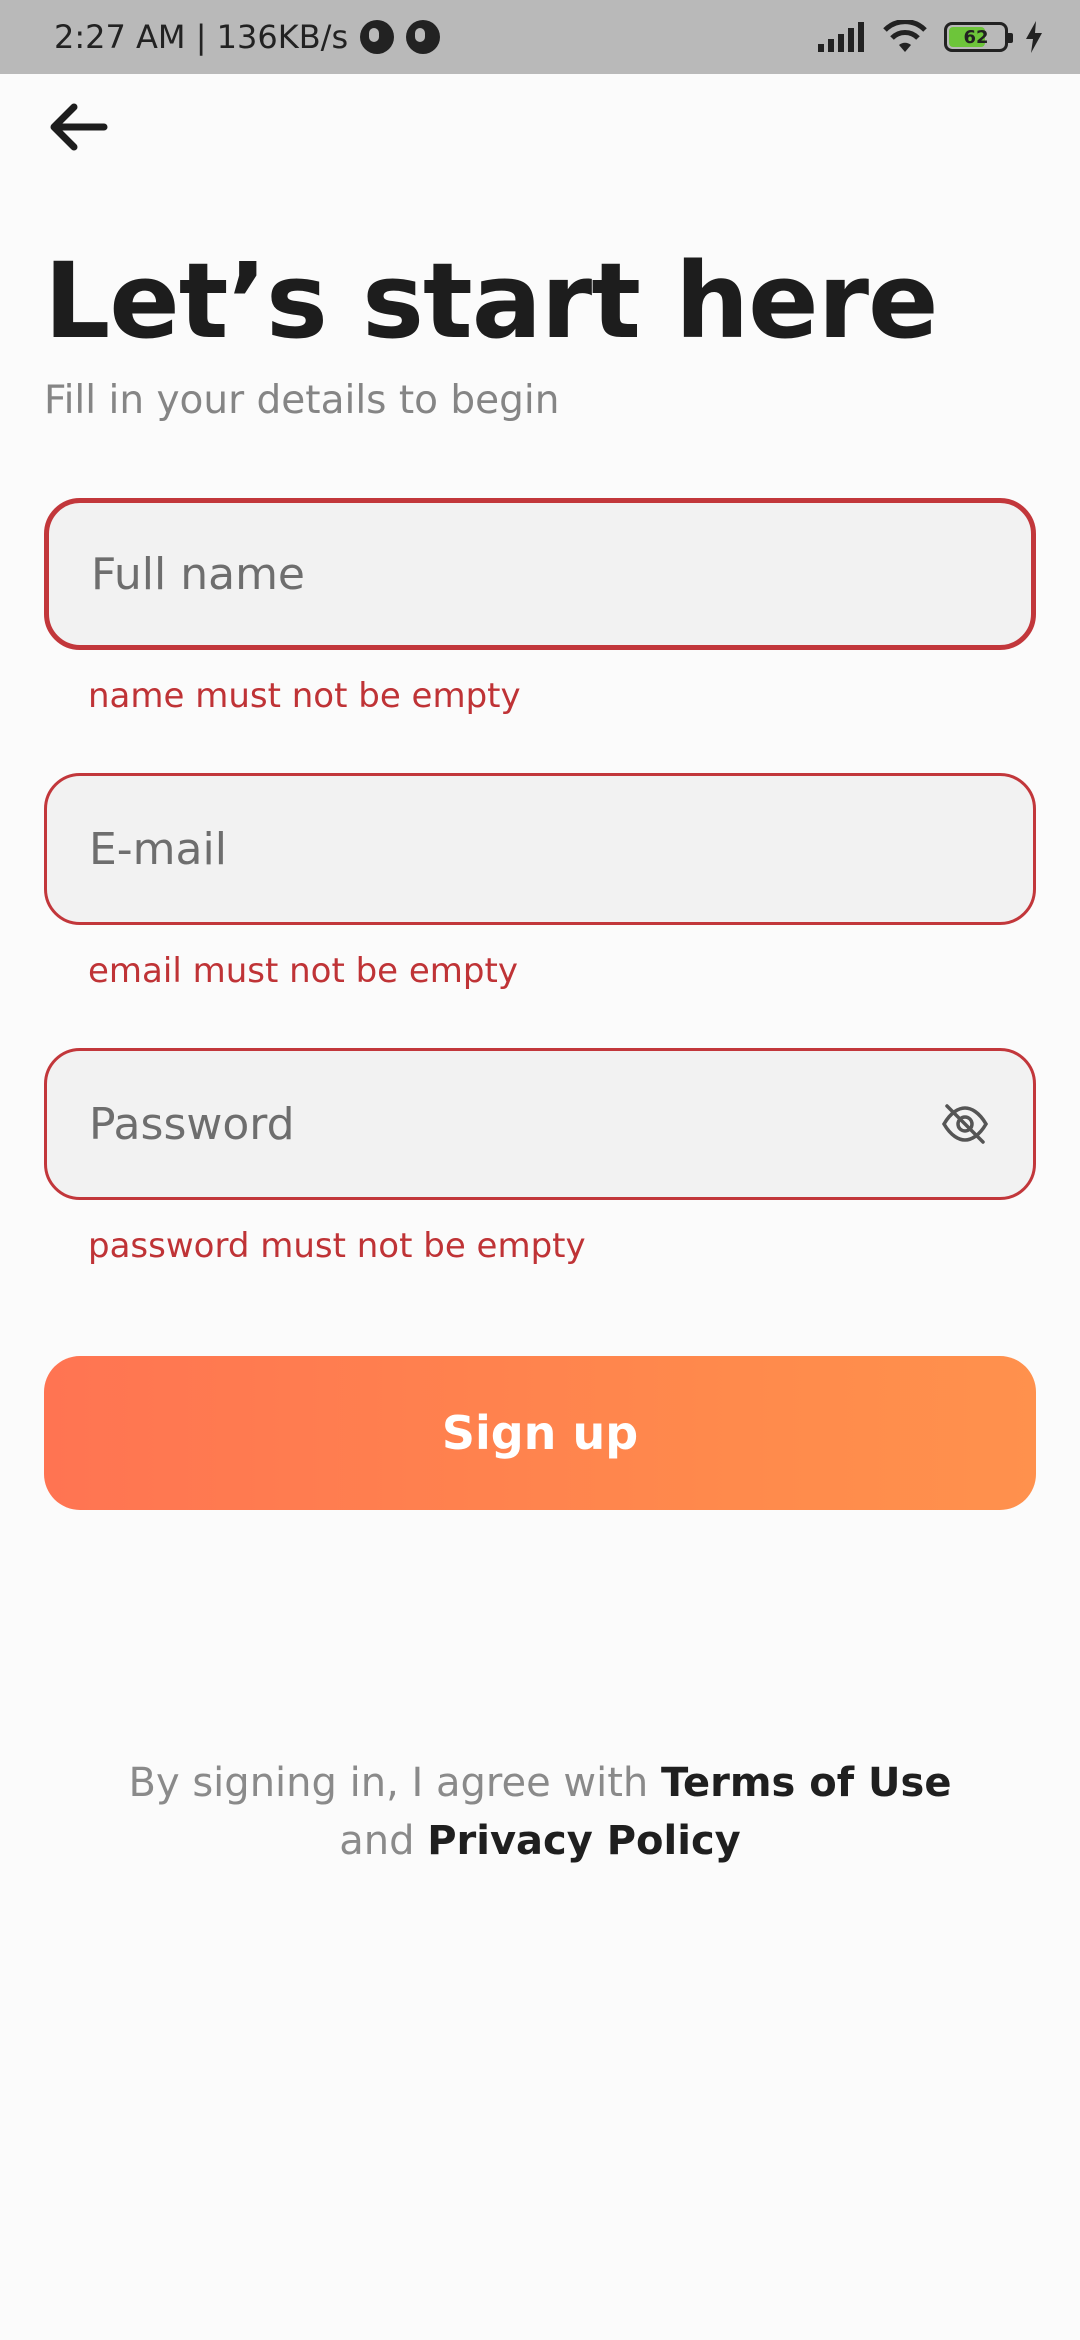 The image size is (1080, 2340). I want to click on full-name-placeholder: Full name, so click(198, 574).